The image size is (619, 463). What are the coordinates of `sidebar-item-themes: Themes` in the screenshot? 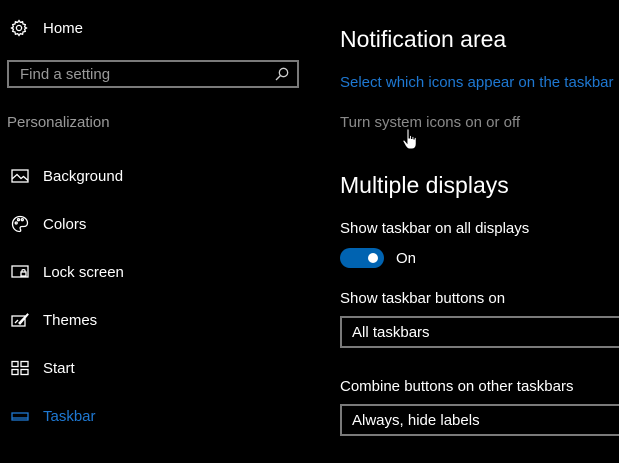 It's located at (160, 320).